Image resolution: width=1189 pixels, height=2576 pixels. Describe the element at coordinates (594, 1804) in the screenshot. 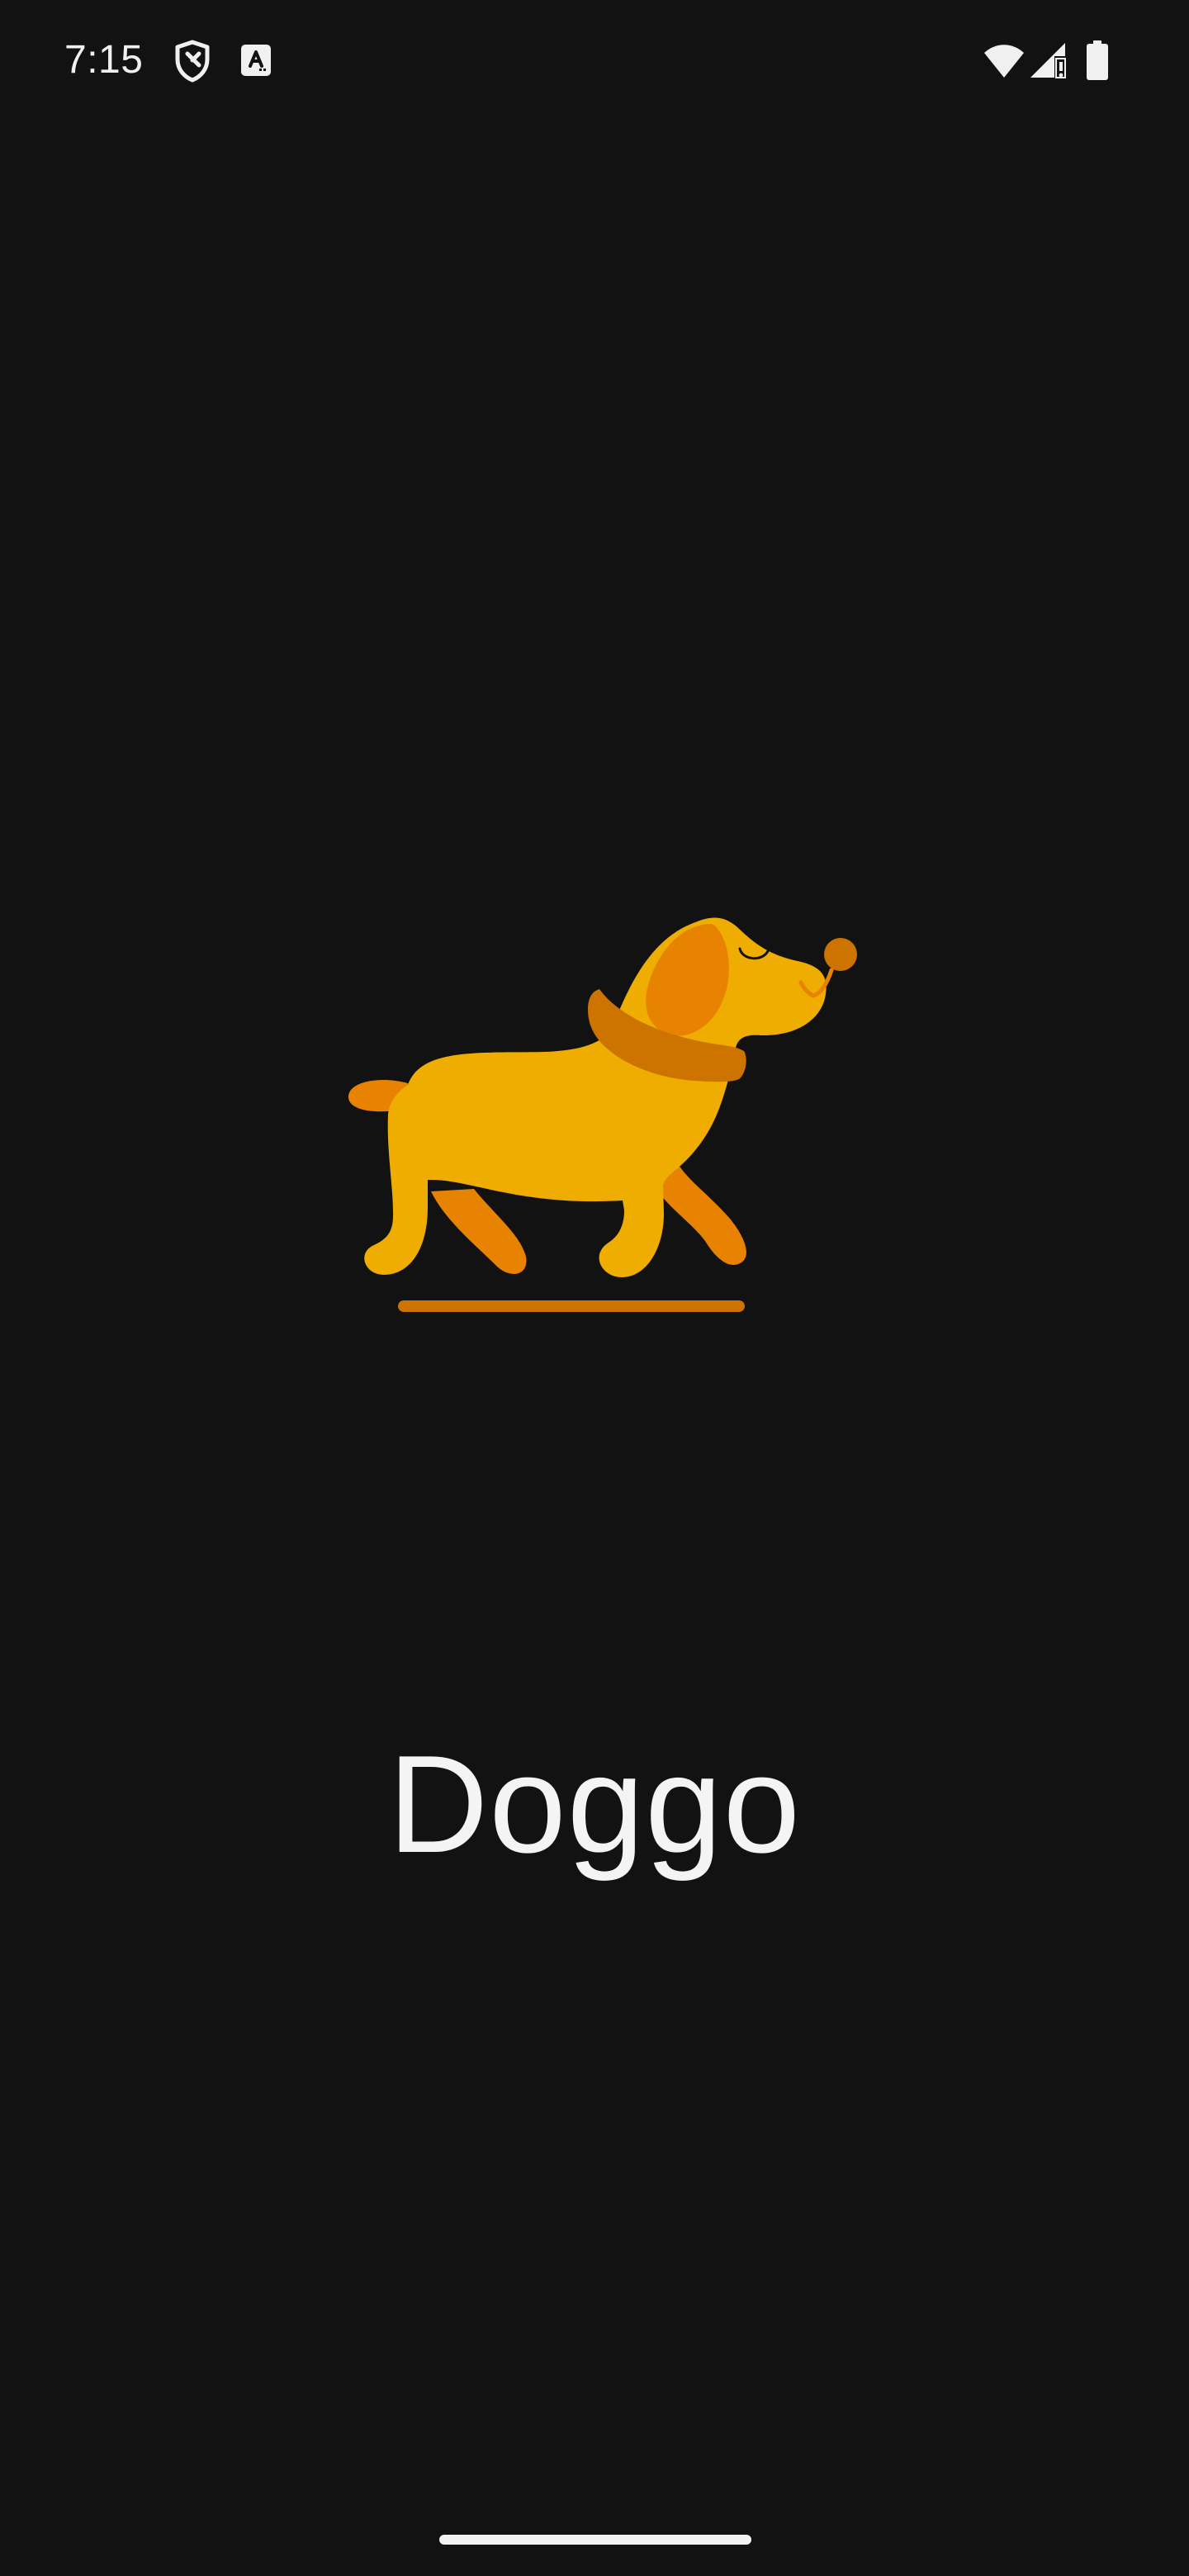

I see `app-name: Doggo` at that location.